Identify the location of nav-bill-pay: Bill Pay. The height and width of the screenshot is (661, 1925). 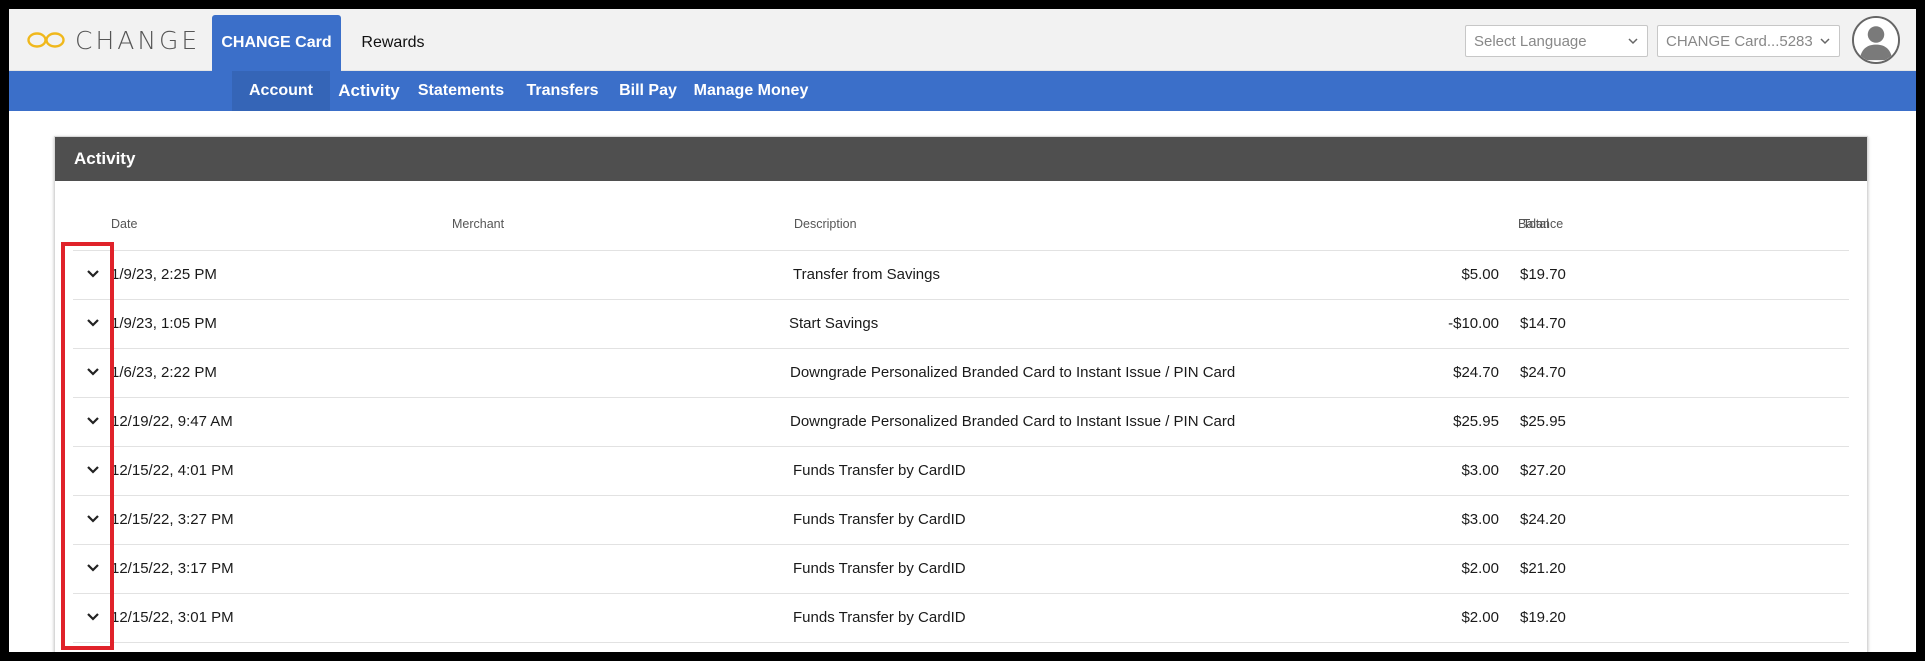
(648, 91).